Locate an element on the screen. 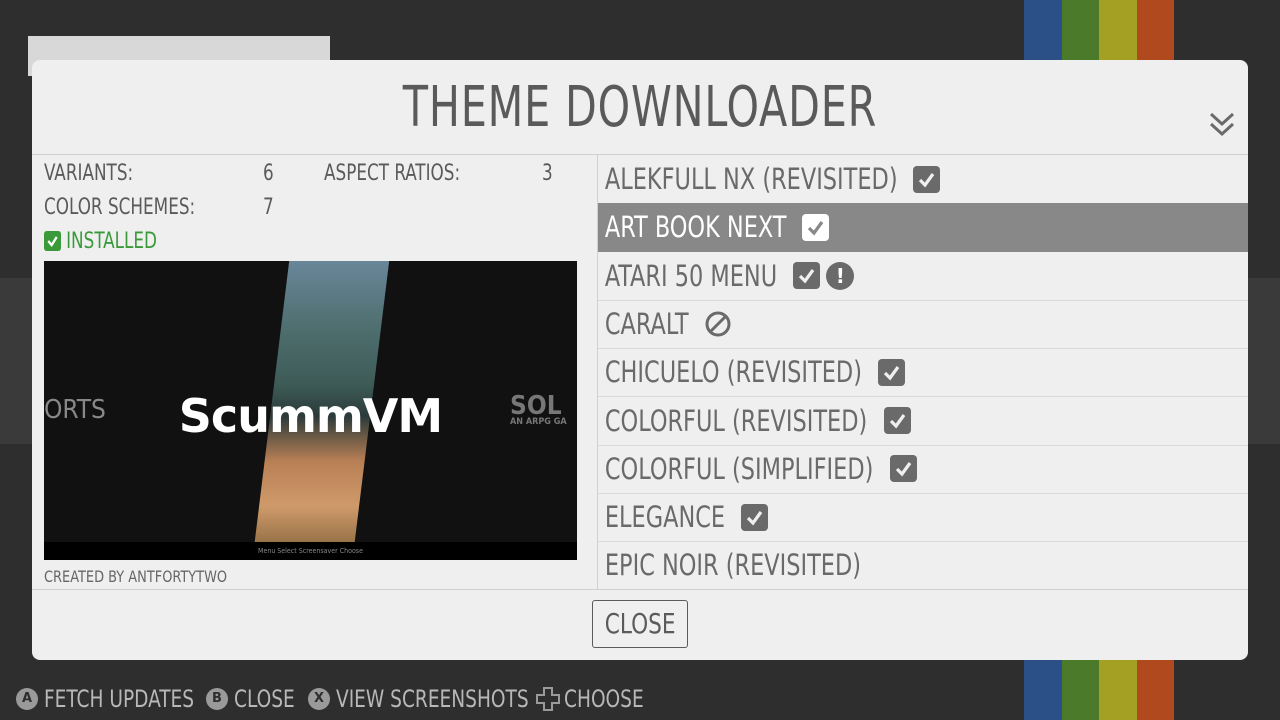 The image size is (1280, 720). help-fetch-updates: A FETCH UPDATES is located at coordinates (105, 699).